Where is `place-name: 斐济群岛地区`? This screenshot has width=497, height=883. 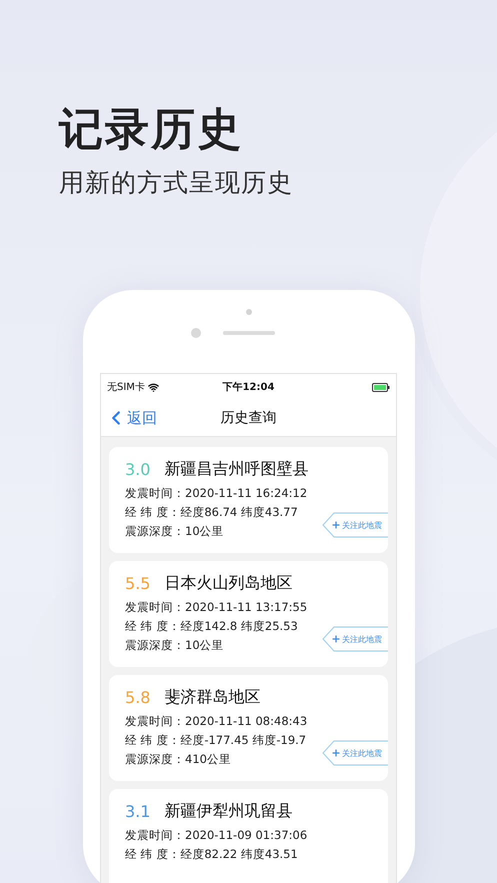 place-name: 斐济群岛地区 is located at coordinates (212, 697).